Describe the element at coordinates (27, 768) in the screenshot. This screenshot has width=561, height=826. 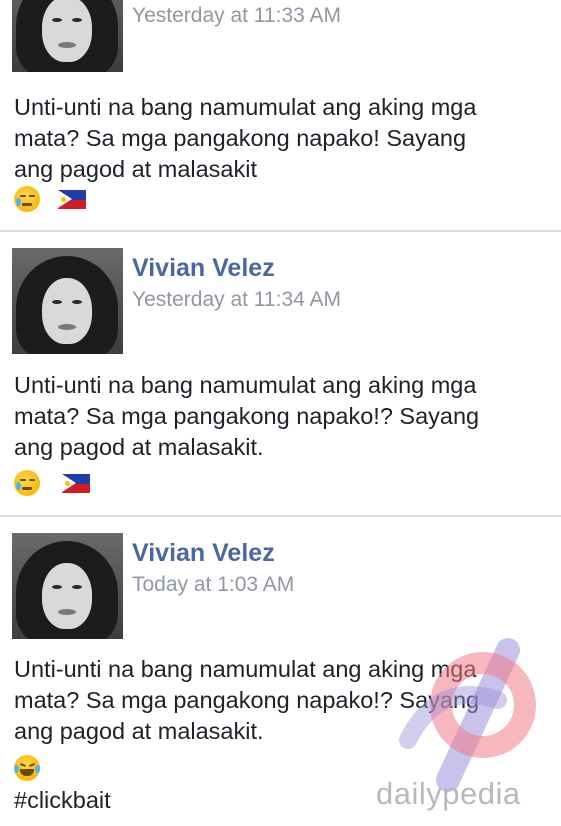
I see `laughing-tears-icon` at that location.